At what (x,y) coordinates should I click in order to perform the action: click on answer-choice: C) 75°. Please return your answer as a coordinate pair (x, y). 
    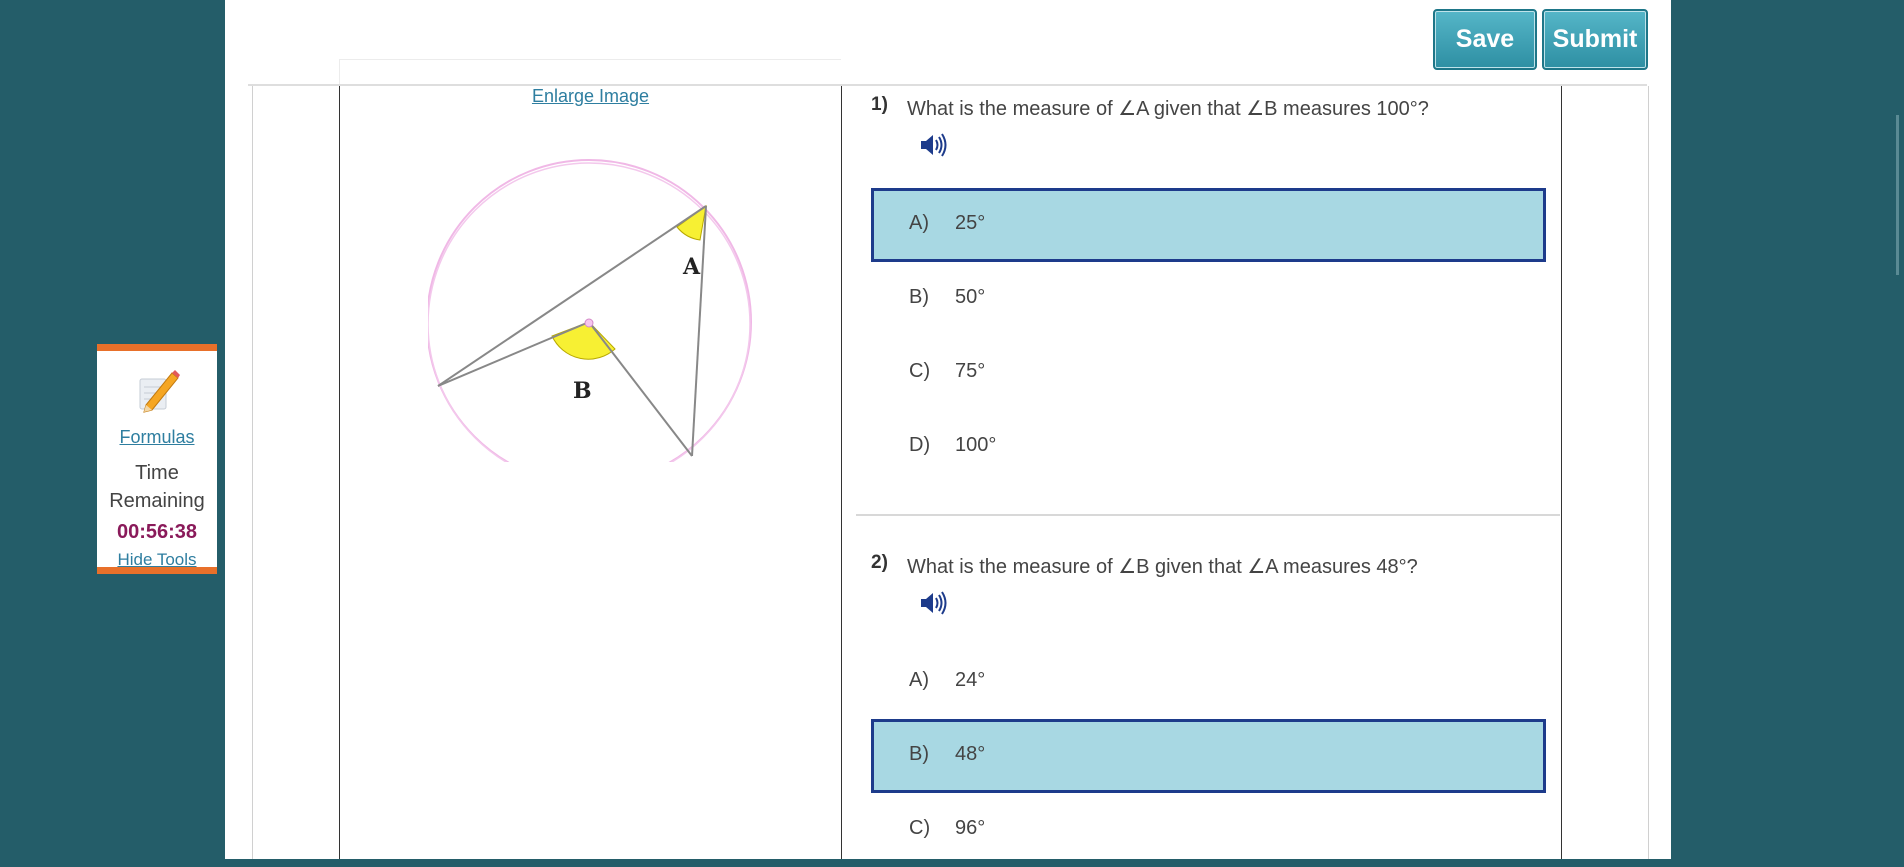
    Looking at the image, I should click on (1208, 373).